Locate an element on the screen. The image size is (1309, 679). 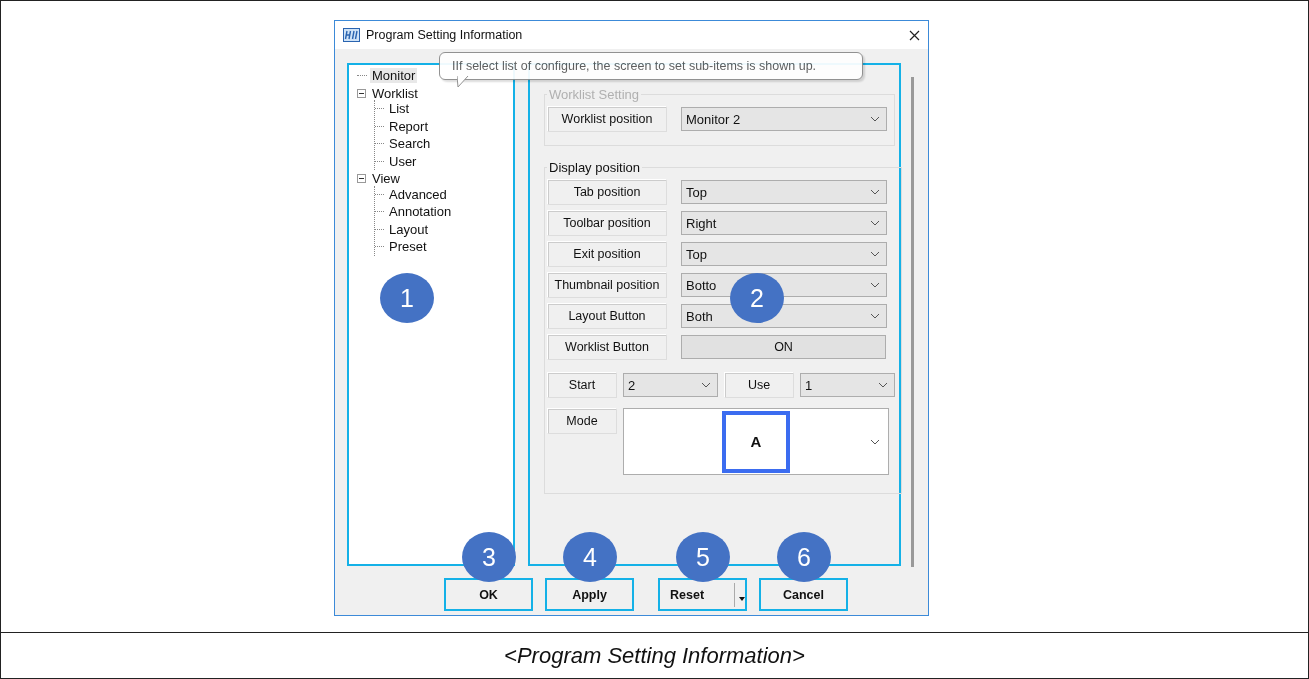
field-label: Tab position is located at coordinates (607, 192).